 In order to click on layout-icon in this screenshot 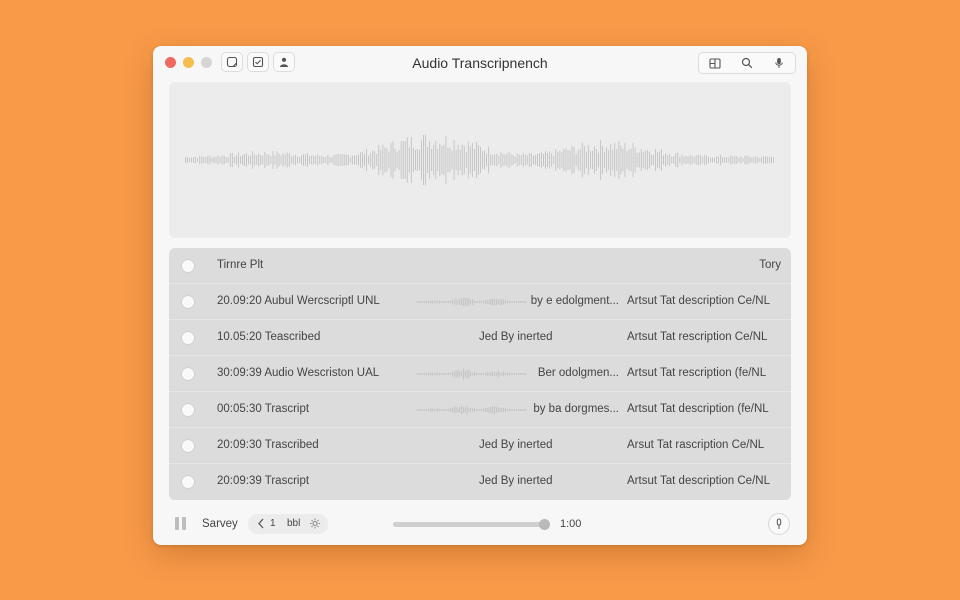, I will do `click(715, 63)`.